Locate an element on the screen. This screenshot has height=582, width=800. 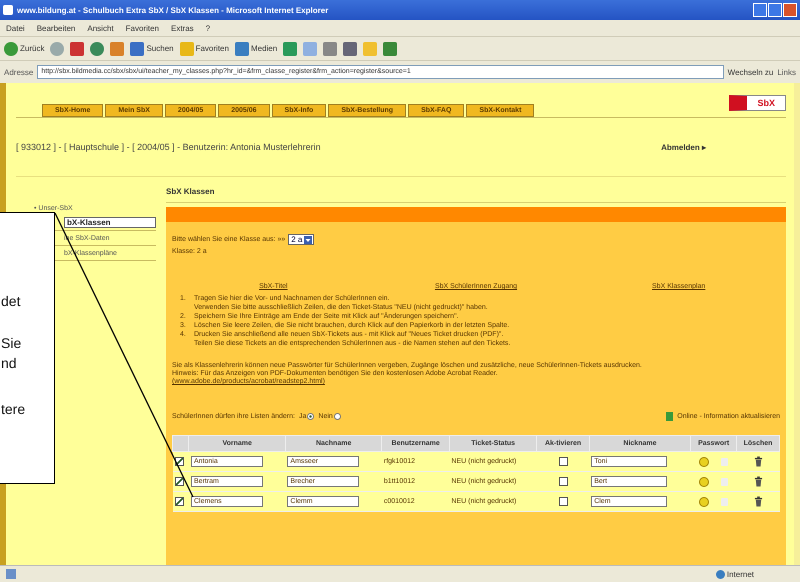
go-button: Wechseln zu is located at coordinates (751, 72).